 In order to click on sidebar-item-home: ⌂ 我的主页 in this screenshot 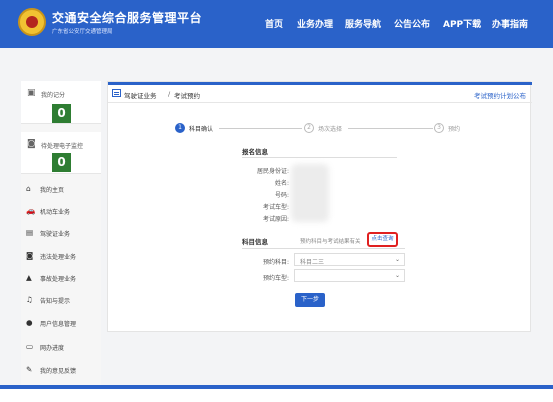, I will do `click(61, 189)`.